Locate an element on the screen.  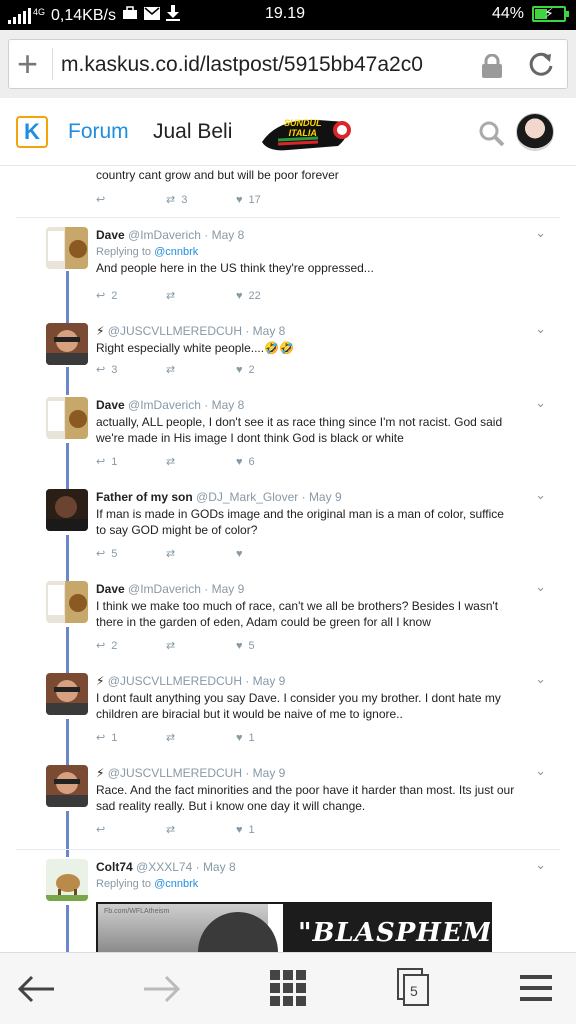
sundul-italia-banner: SUNDUL ITALIA is located at coordinates (306, 133).